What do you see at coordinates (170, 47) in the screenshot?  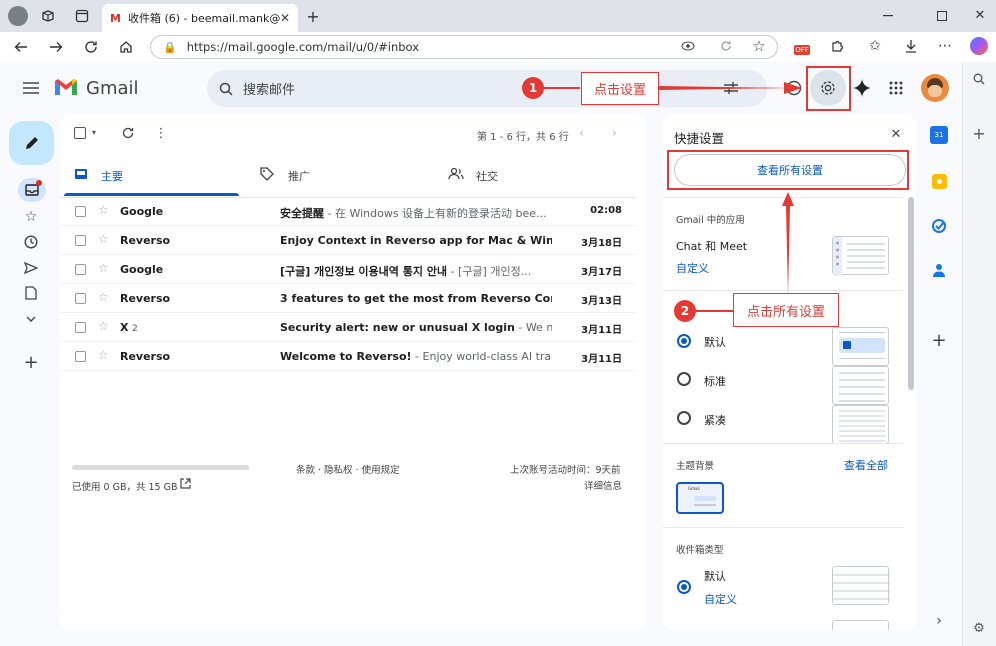 I see `site-info-icon: 🔒` at bounding box center [170, 47].